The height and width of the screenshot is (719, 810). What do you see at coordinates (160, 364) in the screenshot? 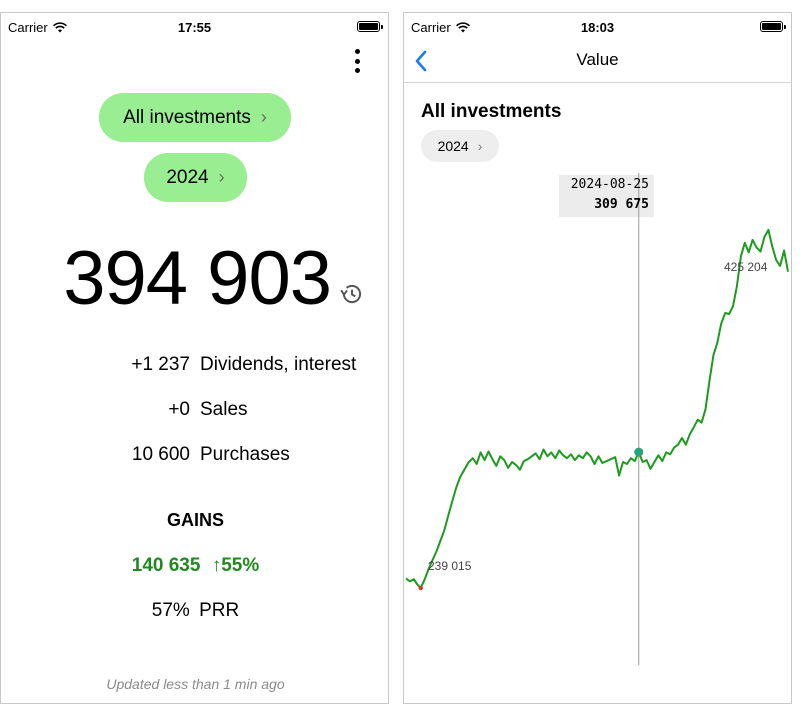
I see `dividends-value: +1 237` at bounding box center [160, 364].